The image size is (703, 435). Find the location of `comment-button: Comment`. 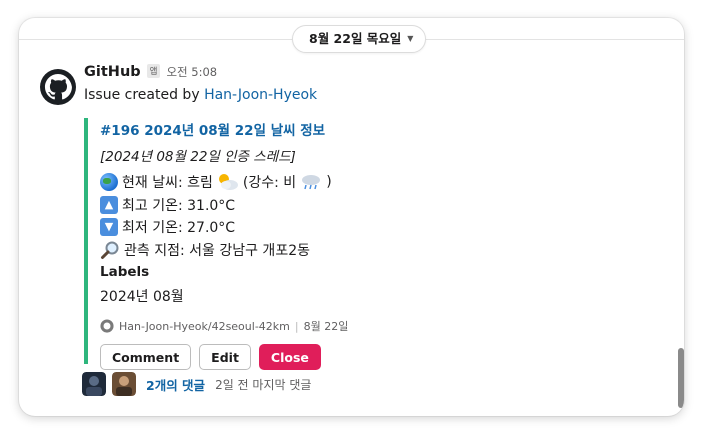

comment-button: Comment is located at coordinates (146, 357).